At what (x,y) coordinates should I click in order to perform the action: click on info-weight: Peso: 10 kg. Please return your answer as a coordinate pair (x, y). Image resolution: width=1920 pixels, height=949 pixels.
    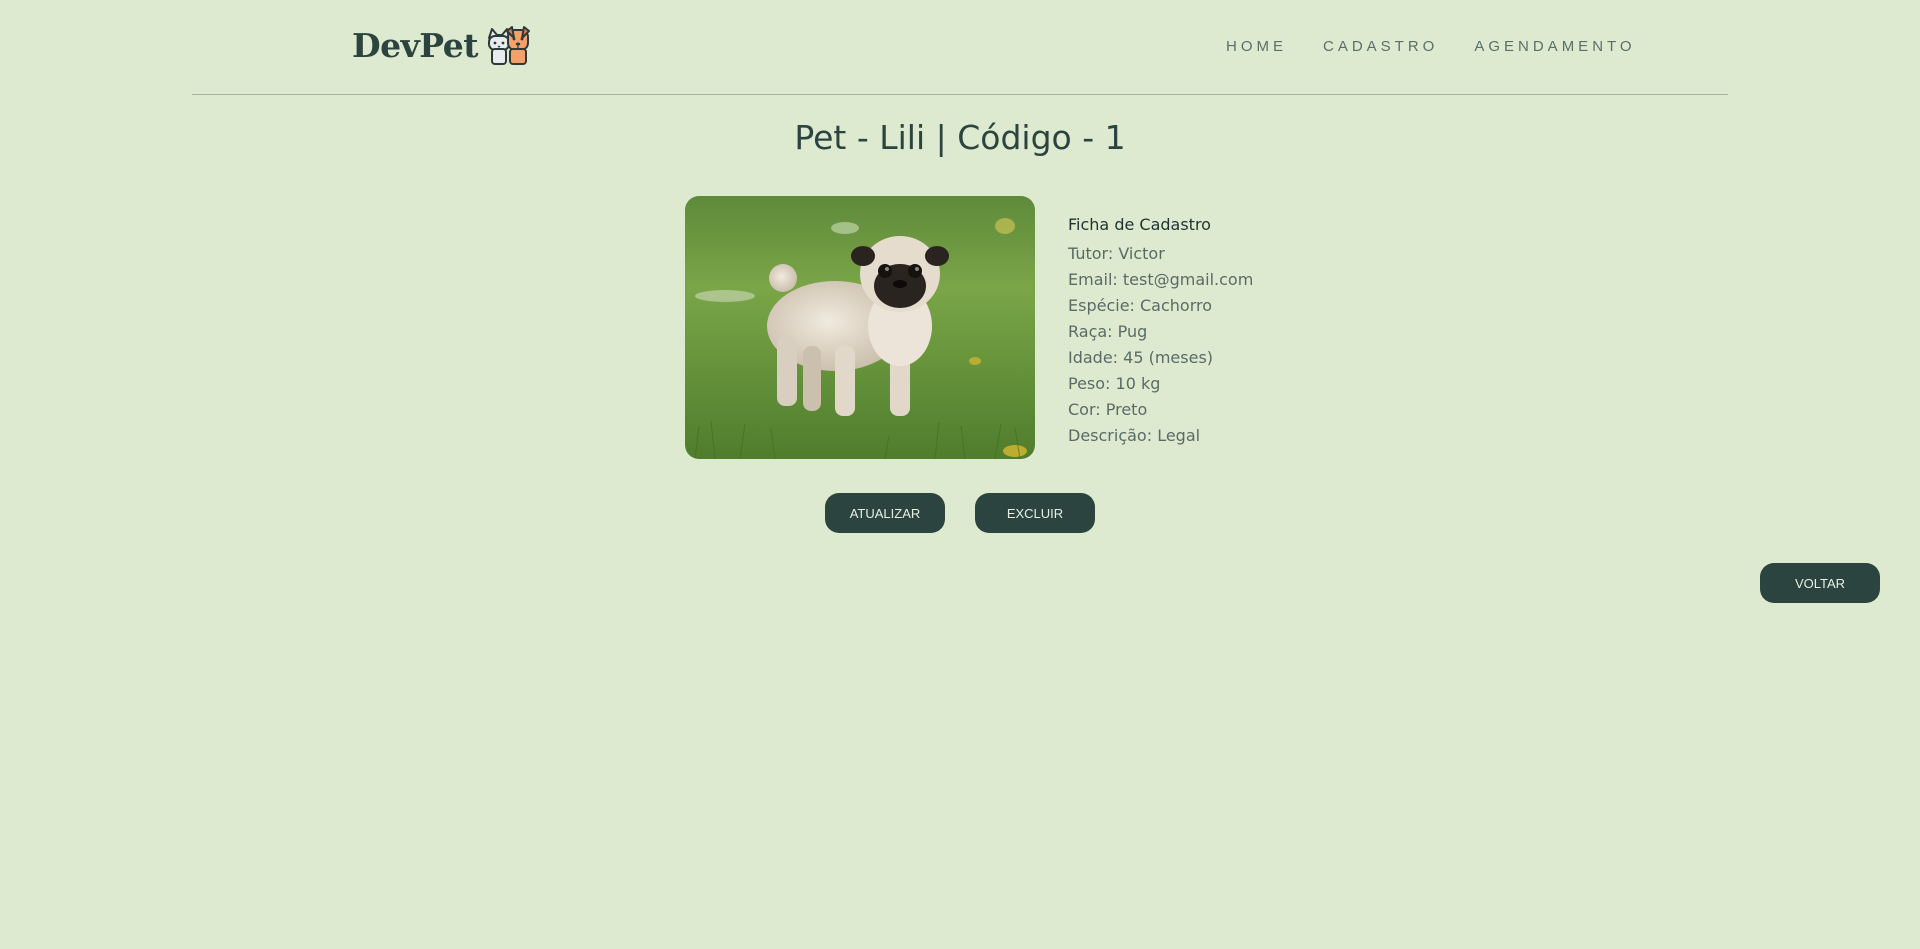
    Looking at the image, I should click on (1114, 383).